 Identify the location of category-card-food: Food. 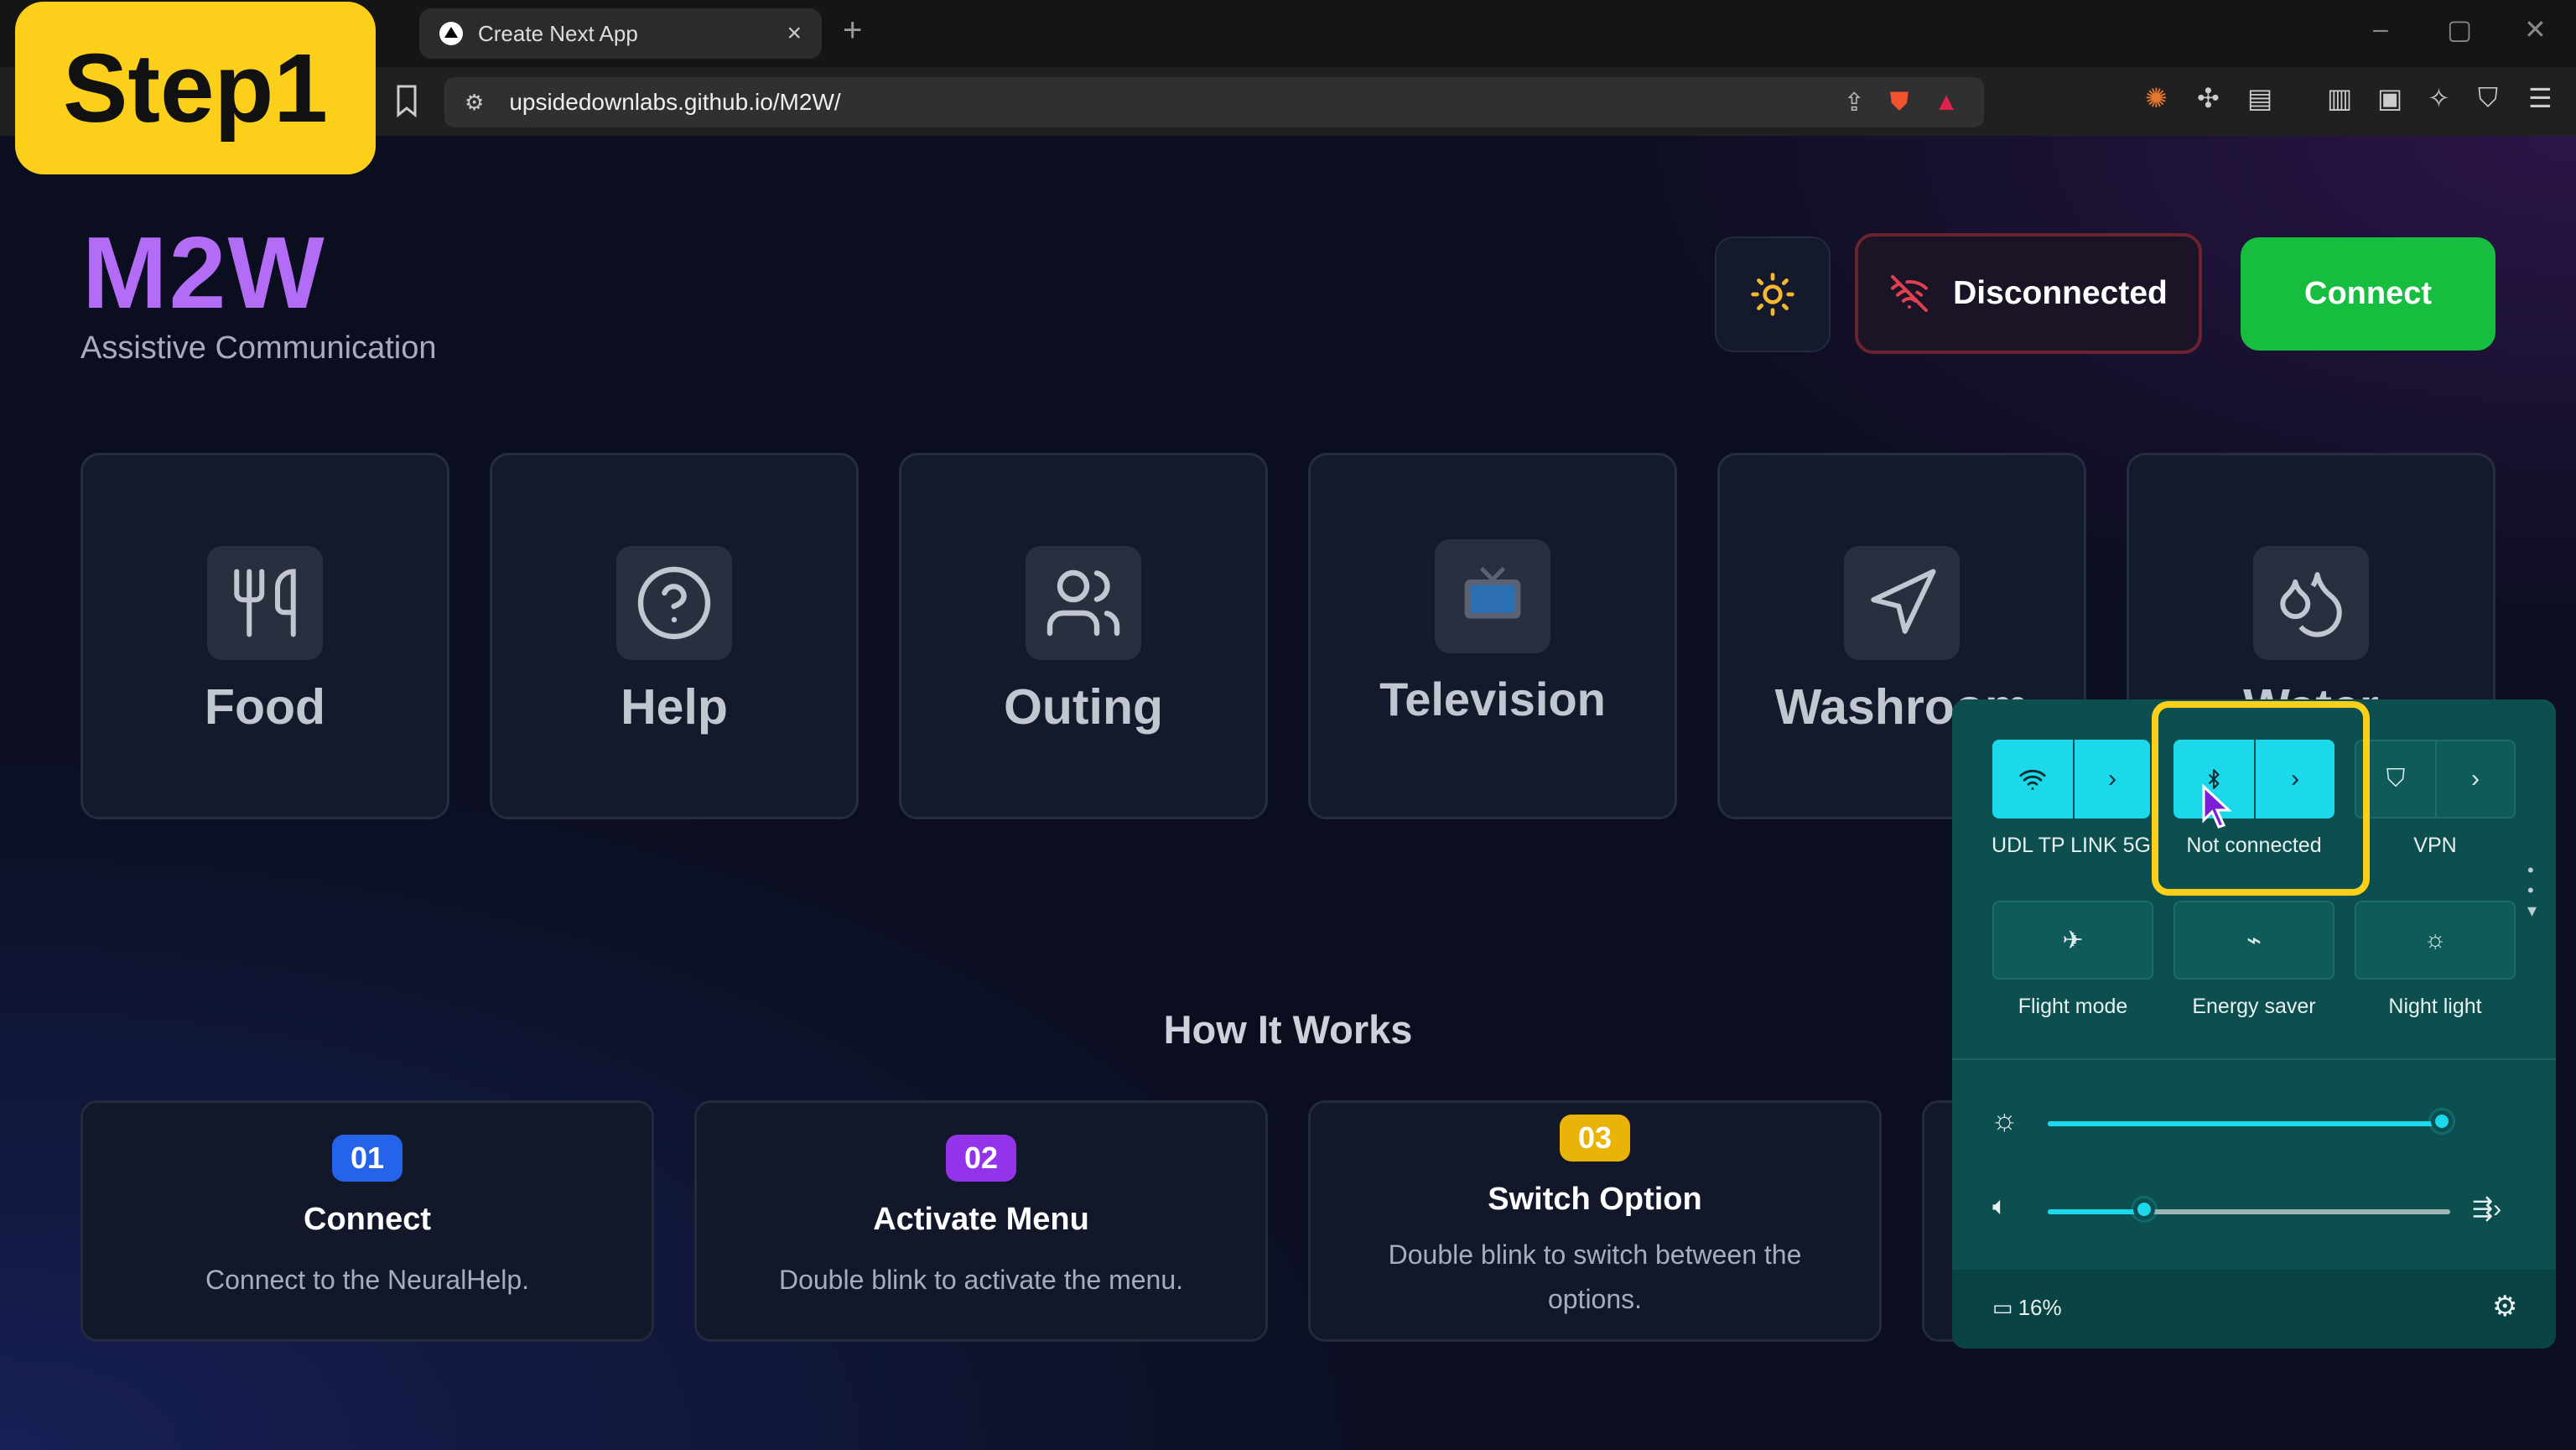
(264, 636).